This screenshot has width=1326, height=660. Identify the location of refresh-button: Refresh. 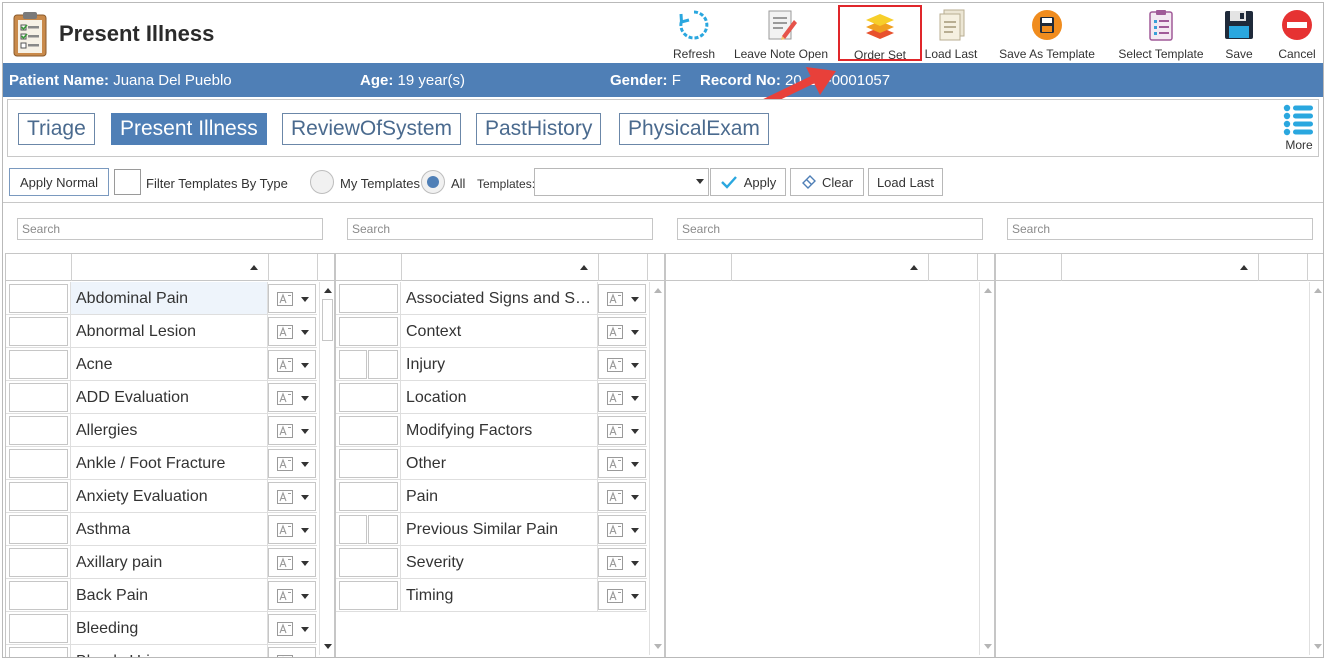
(694, 33).